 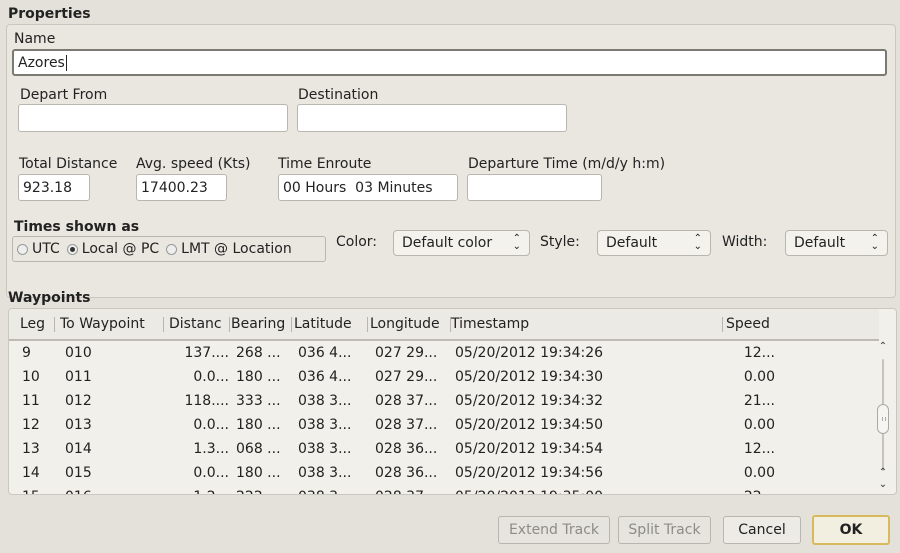 I want to click on col-header-leg: Leg, so click(x=39, y=324).